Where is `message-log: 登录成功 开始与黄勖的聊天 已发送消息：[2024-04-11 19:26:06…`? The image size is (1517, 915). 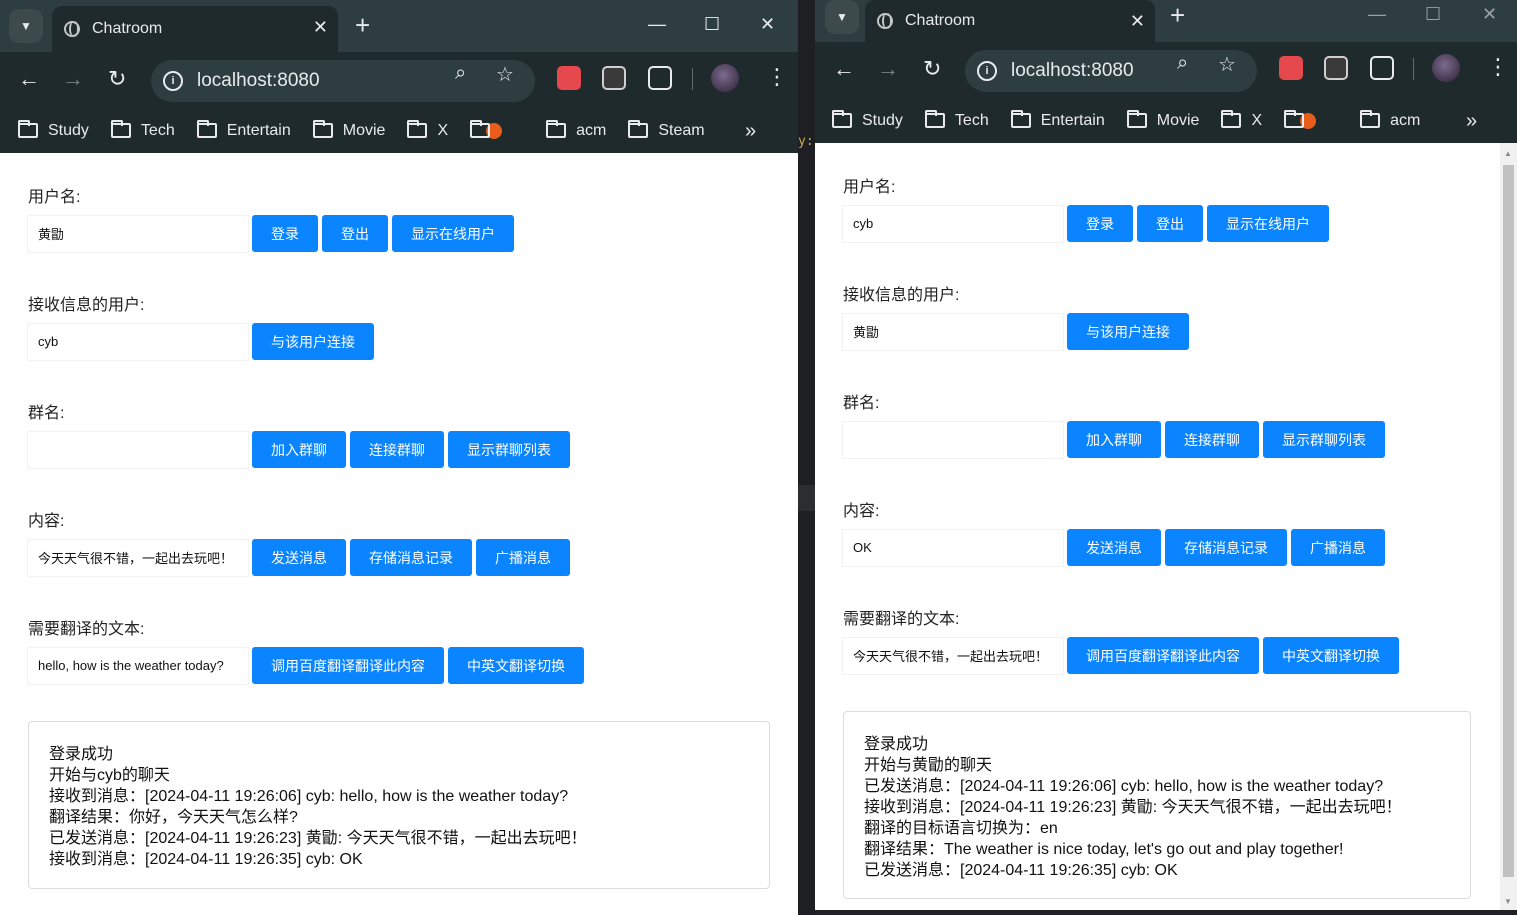
message-log: 登录成功 开始与黄勖的聊天 已发送消息：[2024-04-11 19:26:06… is located at coordinates (1157, 805).